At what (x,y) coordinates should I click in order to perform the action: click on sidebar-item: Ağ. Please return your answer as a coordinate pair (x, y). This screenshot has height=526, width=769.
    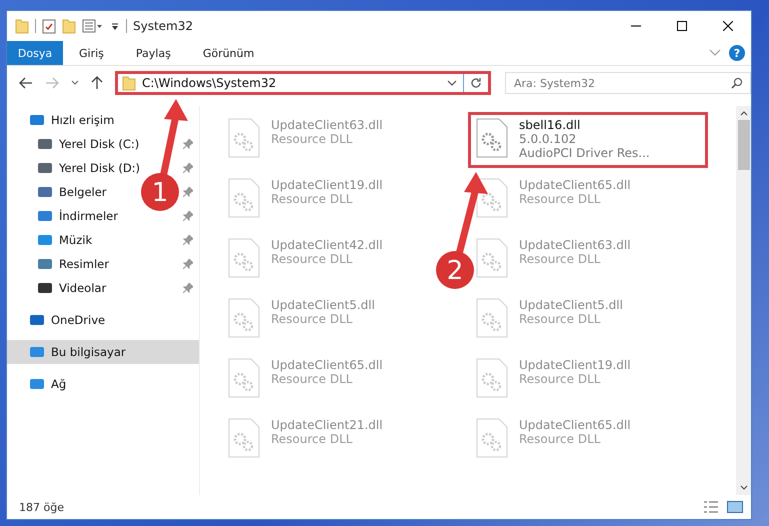
    Looking at the image, I should click on (38, 384).